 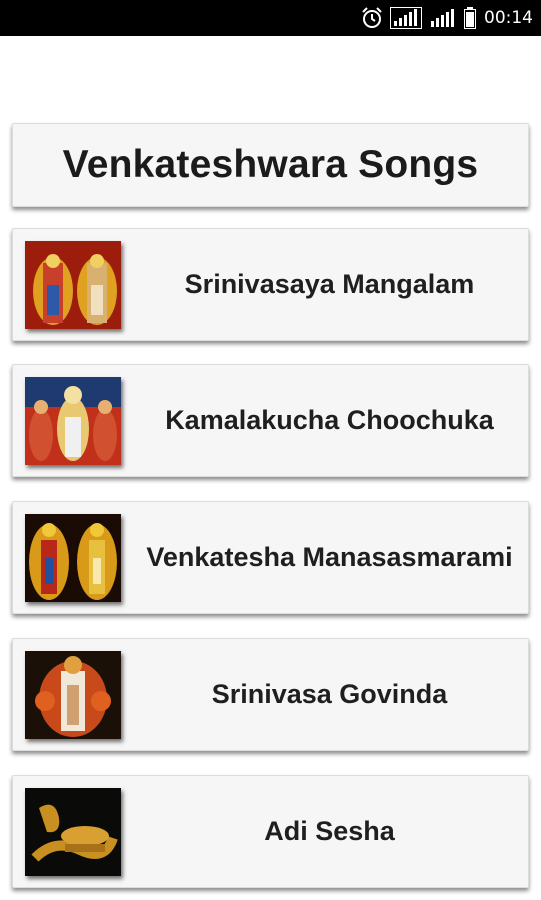 I want to click on battery-icon, so click(x=470, y=18).